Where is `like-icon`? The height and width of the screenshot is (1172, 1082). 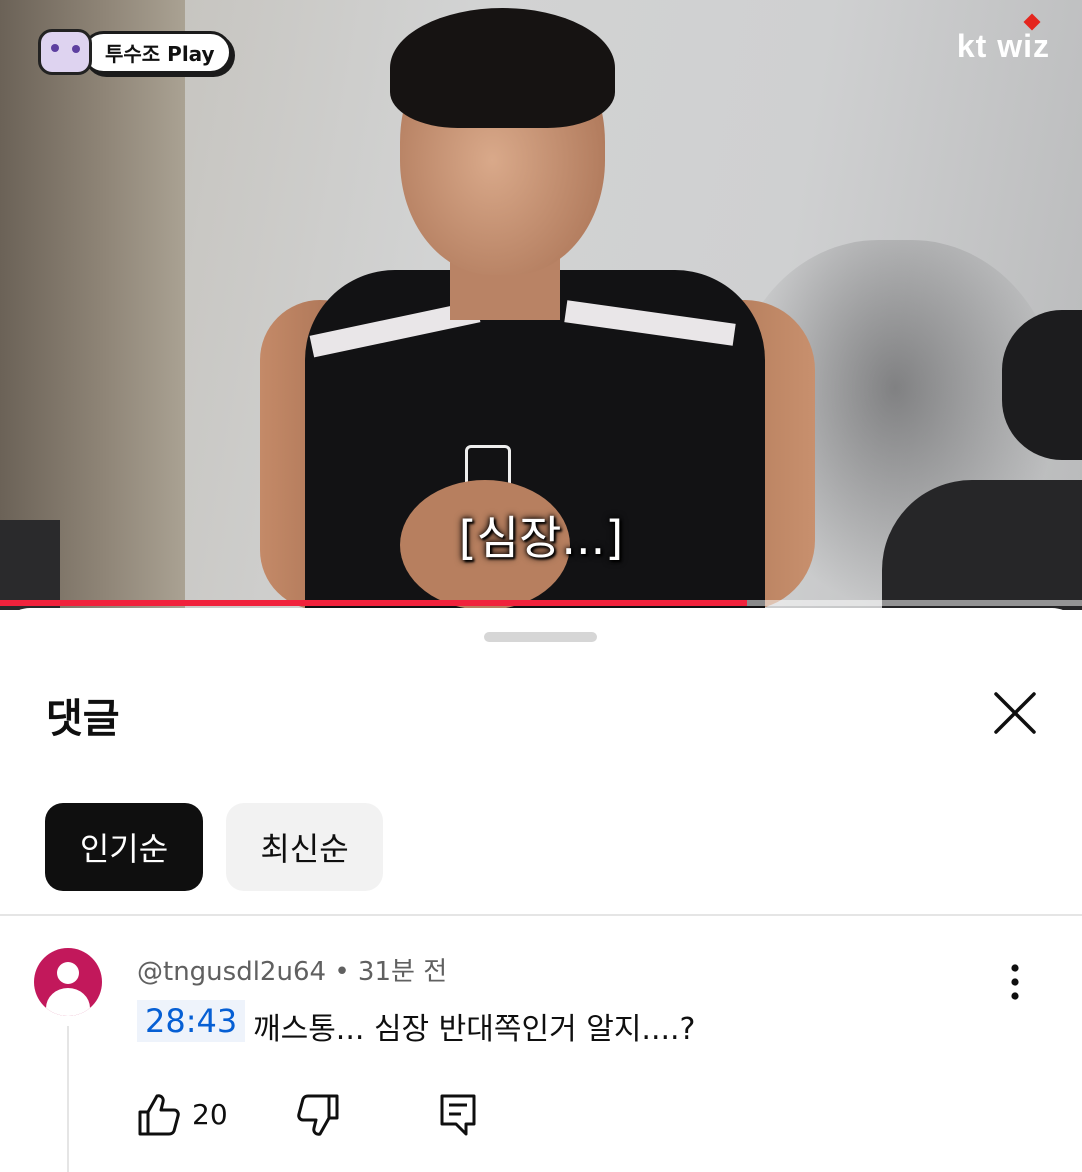 like-icon is located at coordinates (159, 1115).